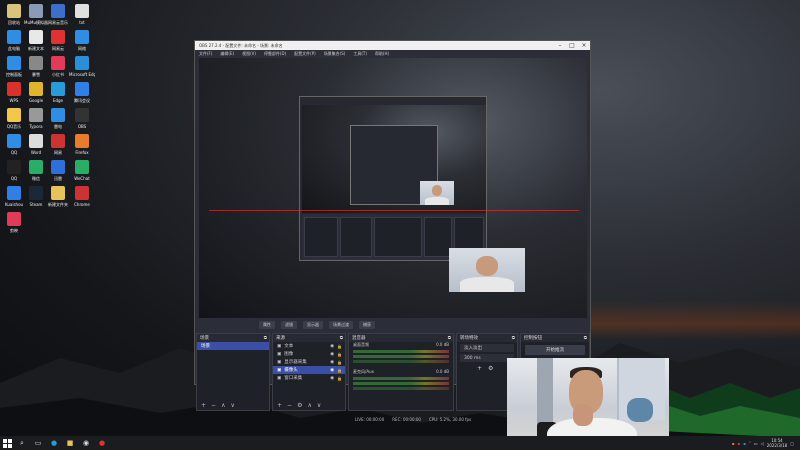 Image resolution: width=800 pixels, height=450 pixels. Describe the element at coordinates (335, 54) in the screenshot. I see `menu-item: 场景集合(S)` at that location.